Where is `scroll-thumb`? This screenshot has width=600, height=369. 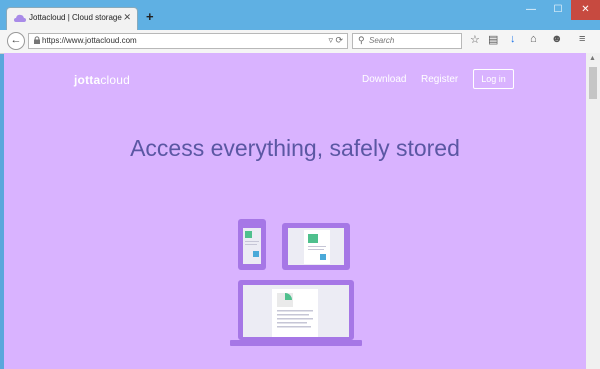
scroll-thumb is located at coordinates (593, 83).